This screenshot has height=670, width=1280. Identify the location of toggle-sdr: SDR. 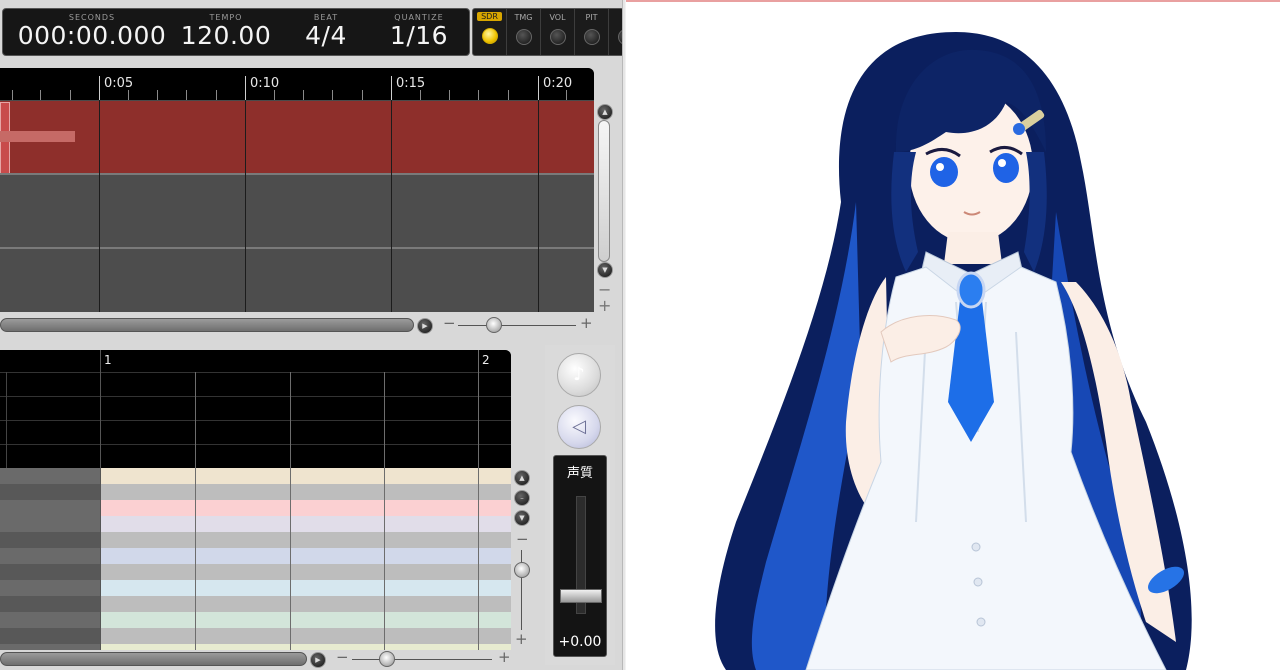
(490, 32).